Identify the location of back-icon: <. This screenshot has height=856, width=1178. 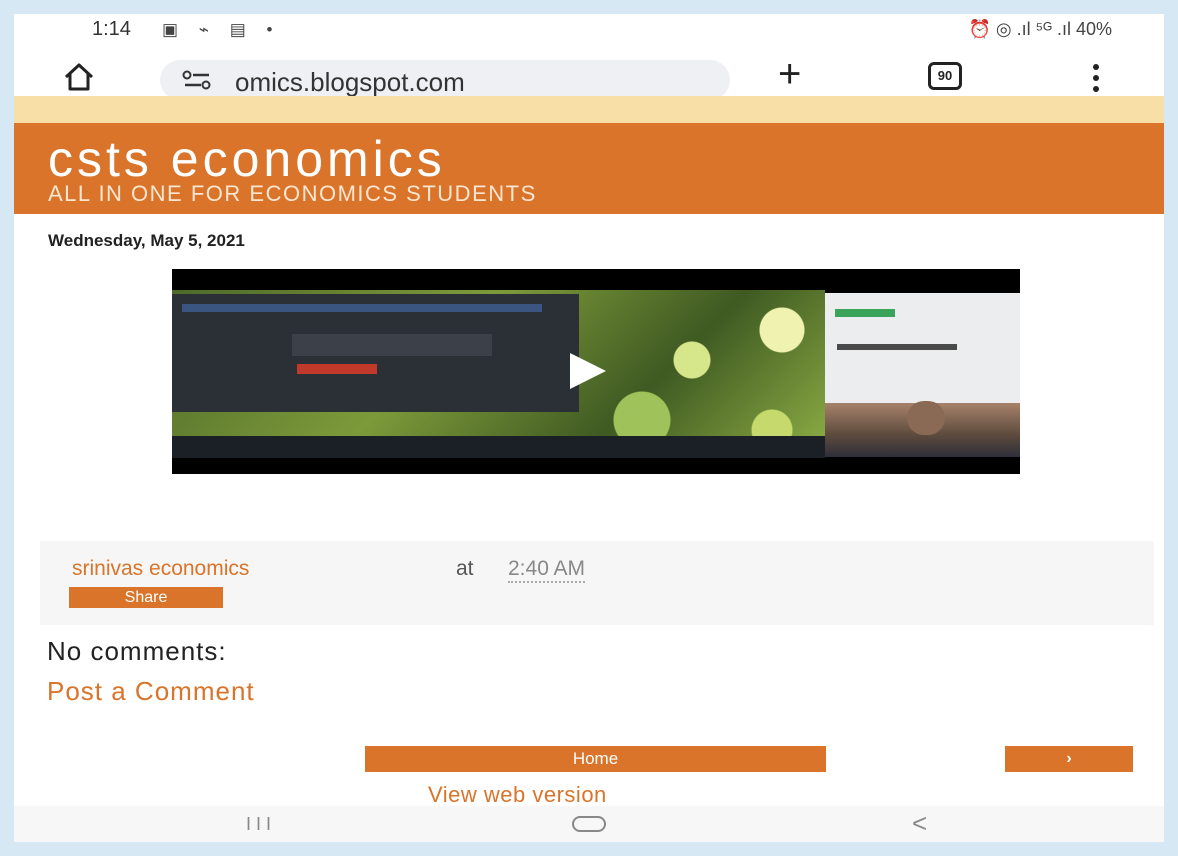
(919, 823).